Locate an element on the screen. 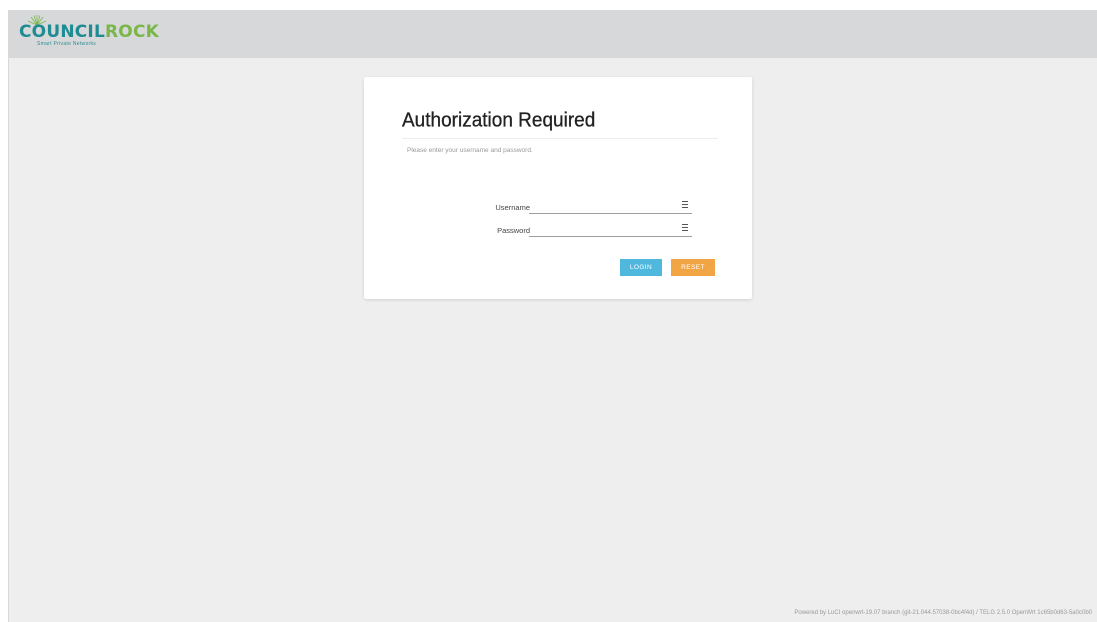 Image resolution: width=1097 pixels, height=622 pixels. brand-name-rock: ROCK is located at coordinates (132, 32).